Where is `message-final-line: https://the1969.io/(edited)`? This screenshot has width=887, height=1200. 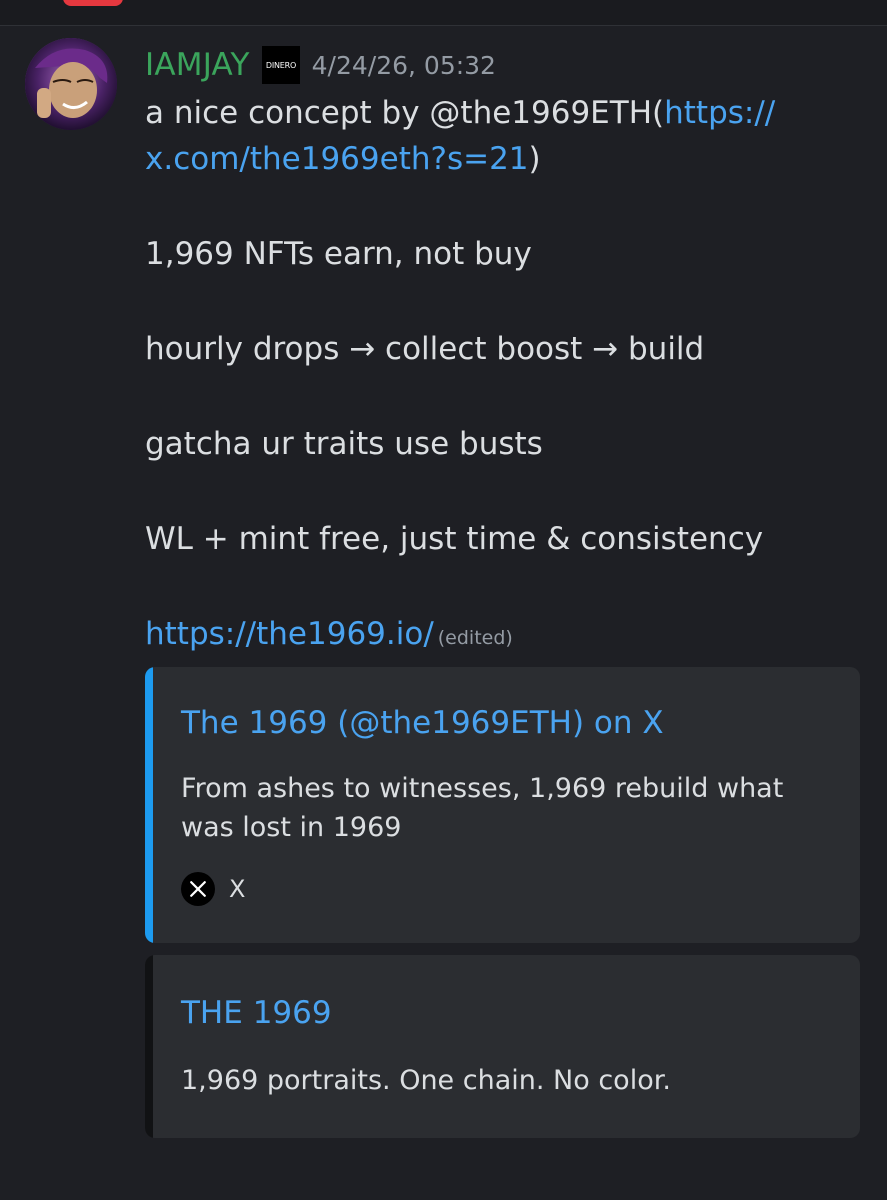 message-final-line: https://the1969.io/(edited) is located at coordinates (502, 636).